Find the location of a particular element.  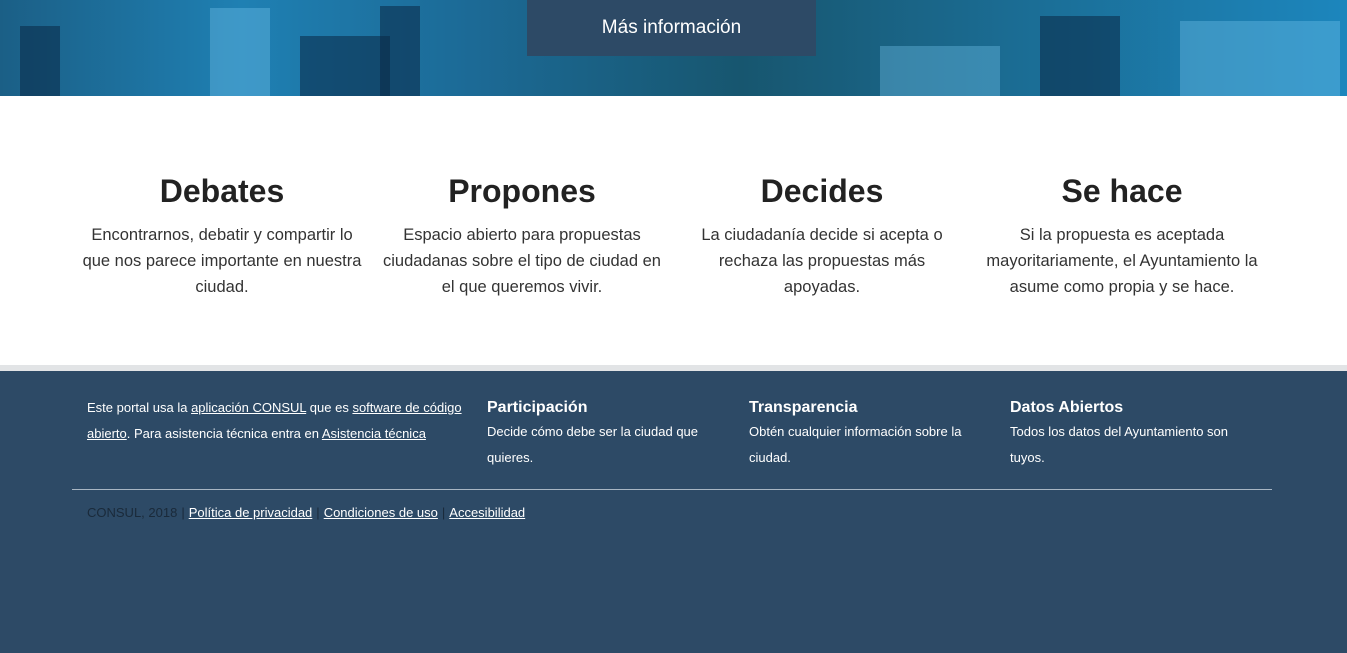

about-text: que es is located at coordinates (329, 407).